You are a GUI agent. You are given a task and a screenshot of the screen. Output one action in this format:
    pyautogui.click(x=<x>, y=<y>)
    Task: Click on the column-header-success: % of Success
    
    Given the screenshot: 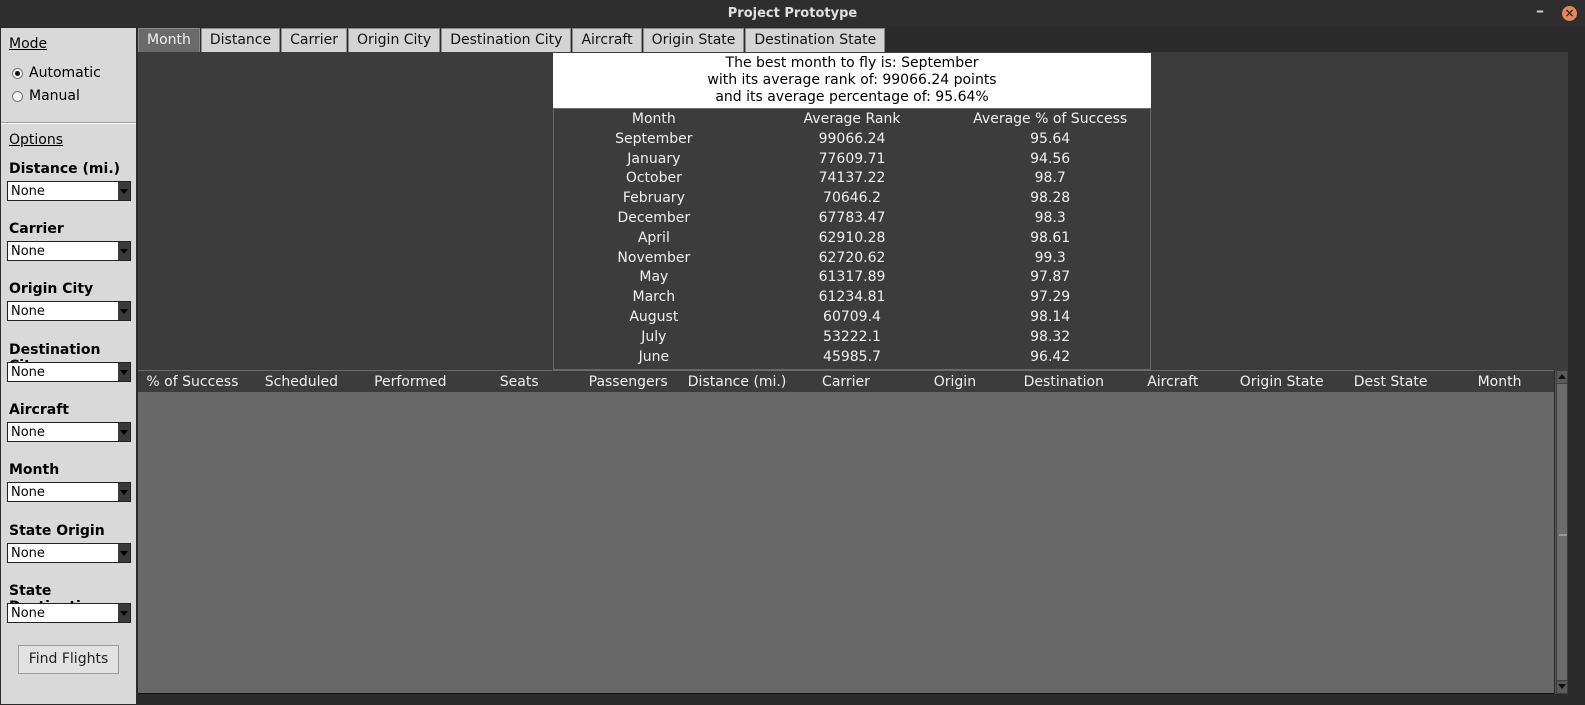 What is the action you would take?
    pyautogui.click(x=192, y=382)
    